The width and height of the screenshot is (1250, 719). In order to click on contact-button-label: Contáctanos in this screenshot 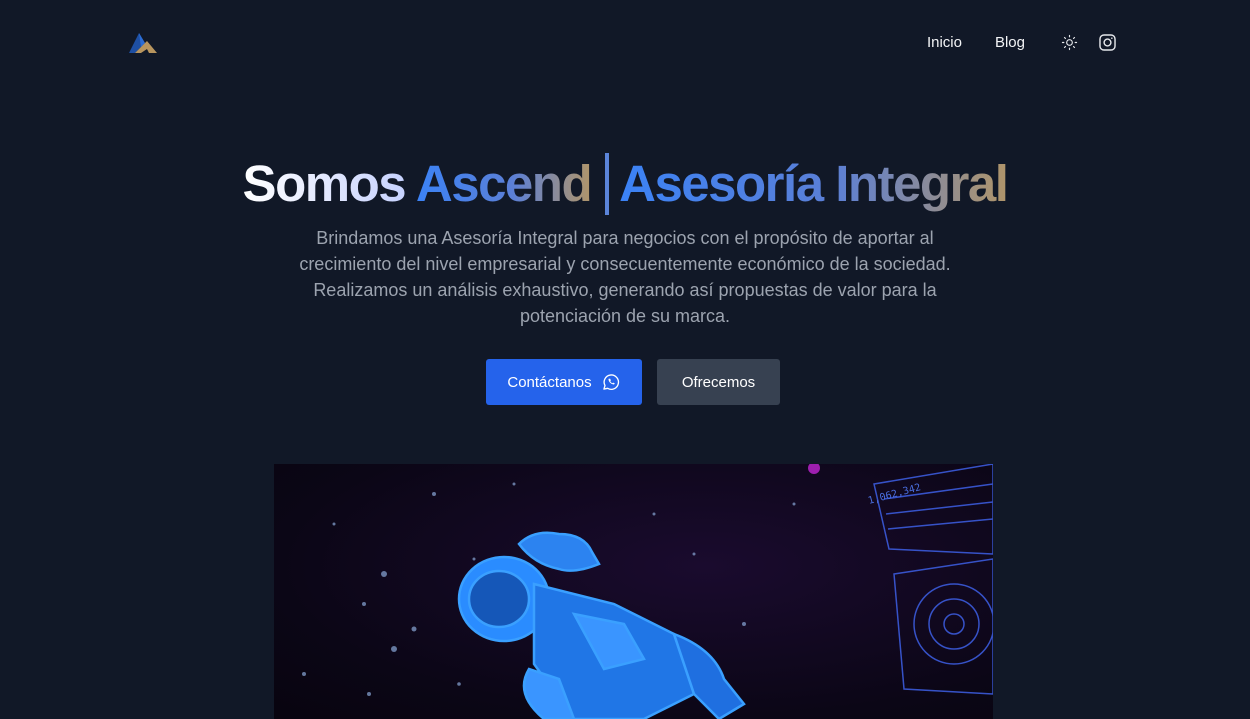, I will do `click(549, 382)`.